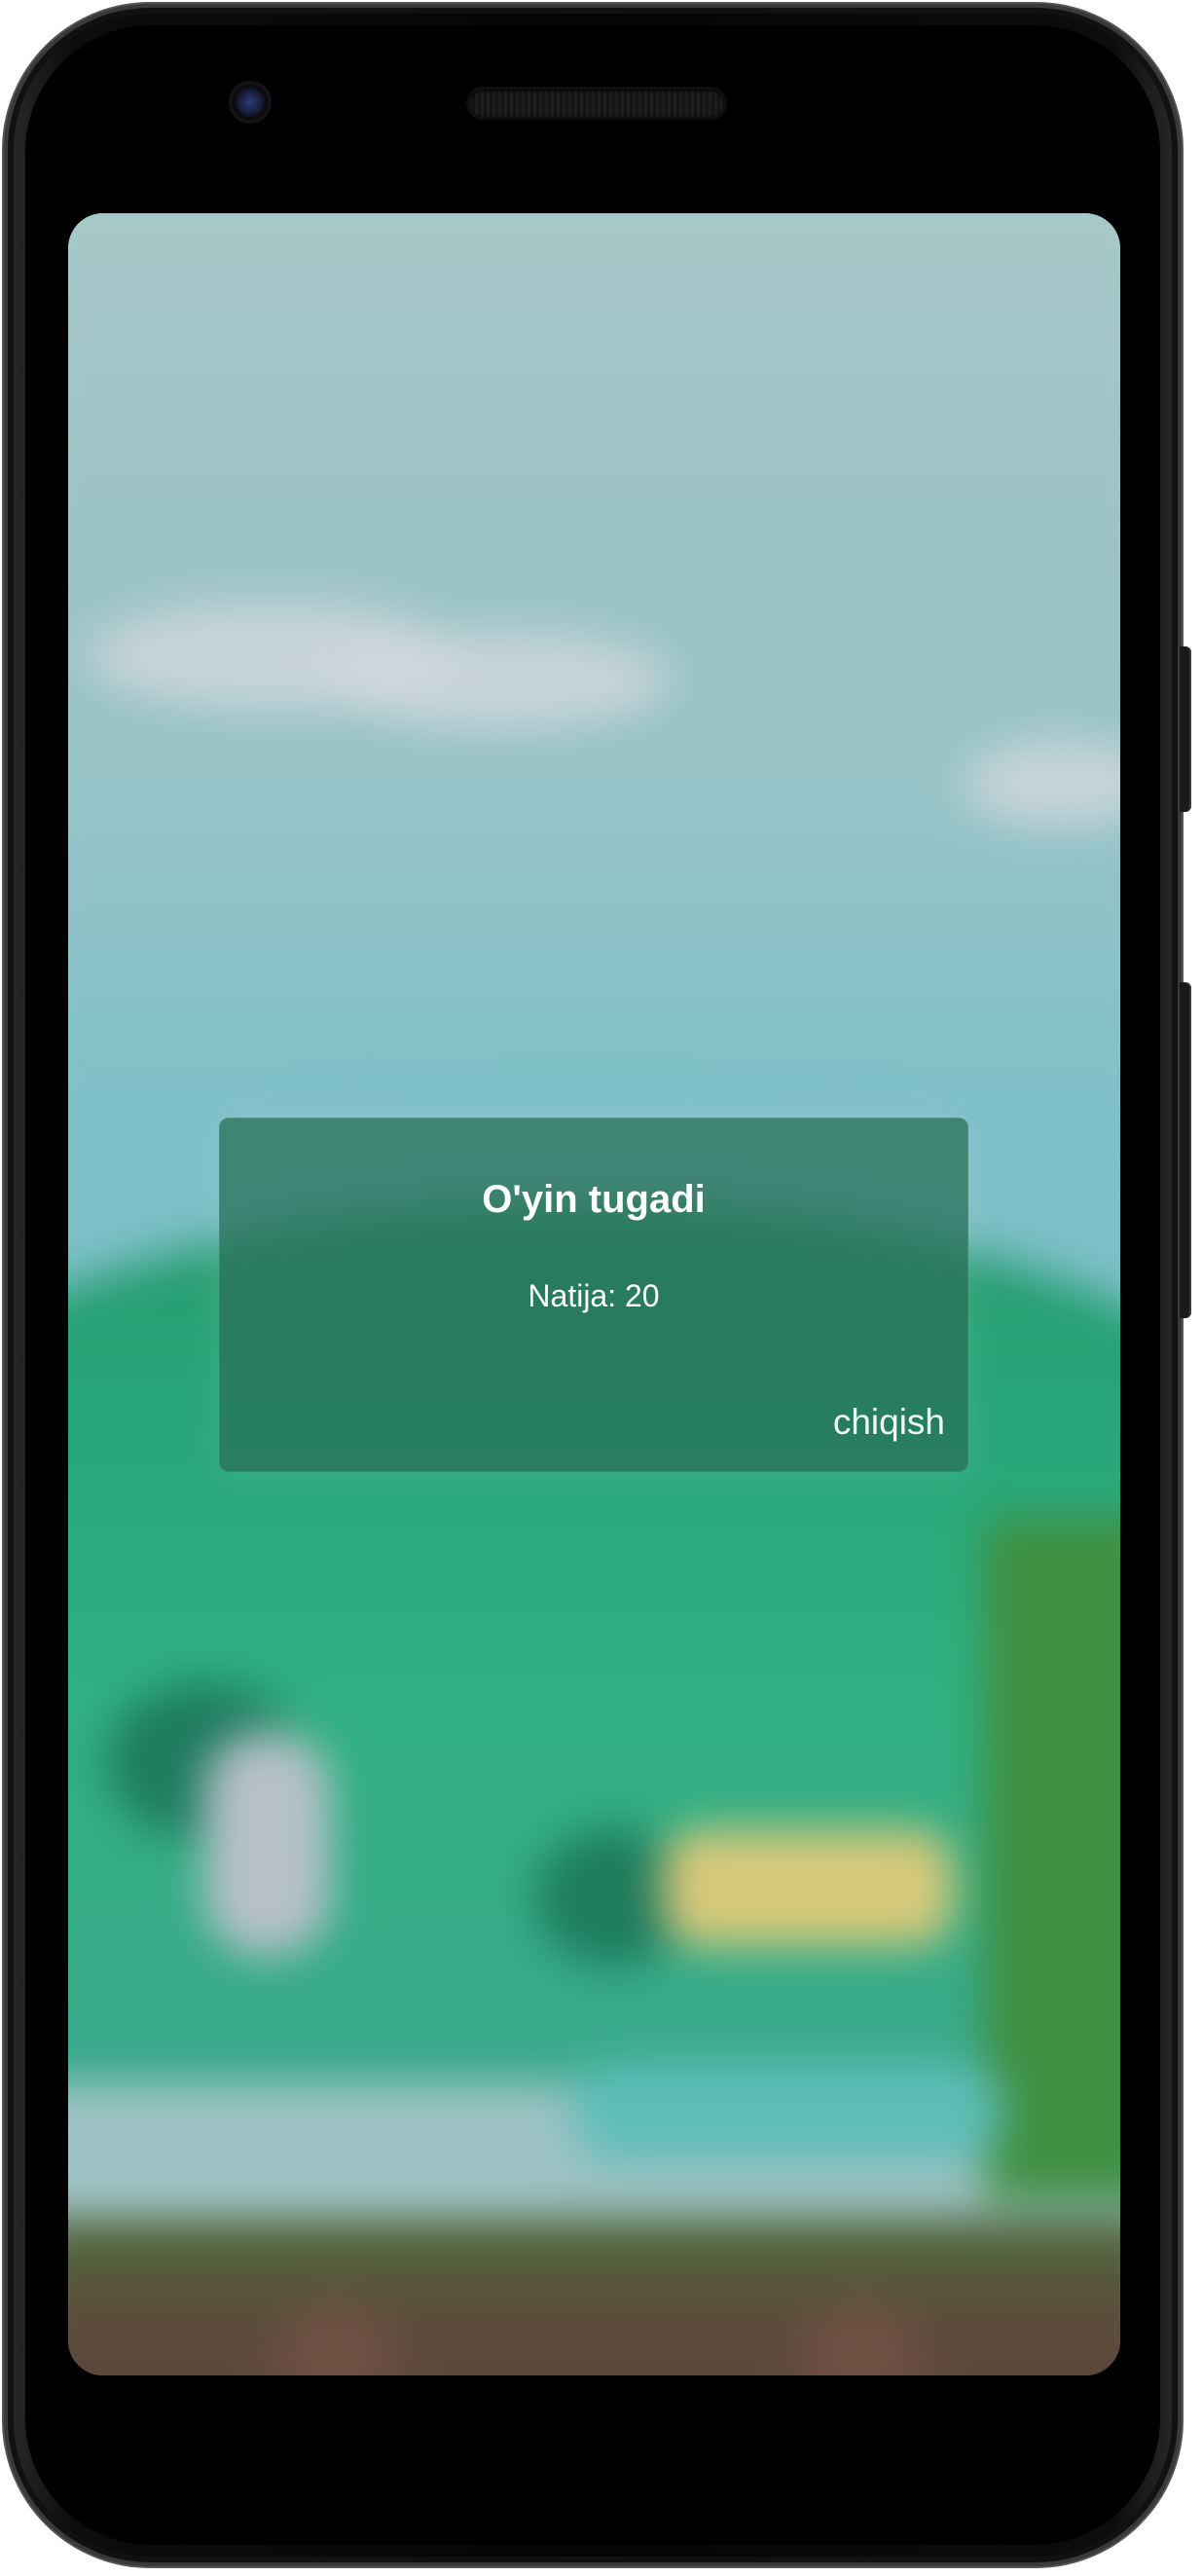 The height and width of the screenshot is (2576, 1202). Describe the element at coordinates (594, 1199) in the screenshot. I see `dialog-title: O'yin tugadi` at that location.